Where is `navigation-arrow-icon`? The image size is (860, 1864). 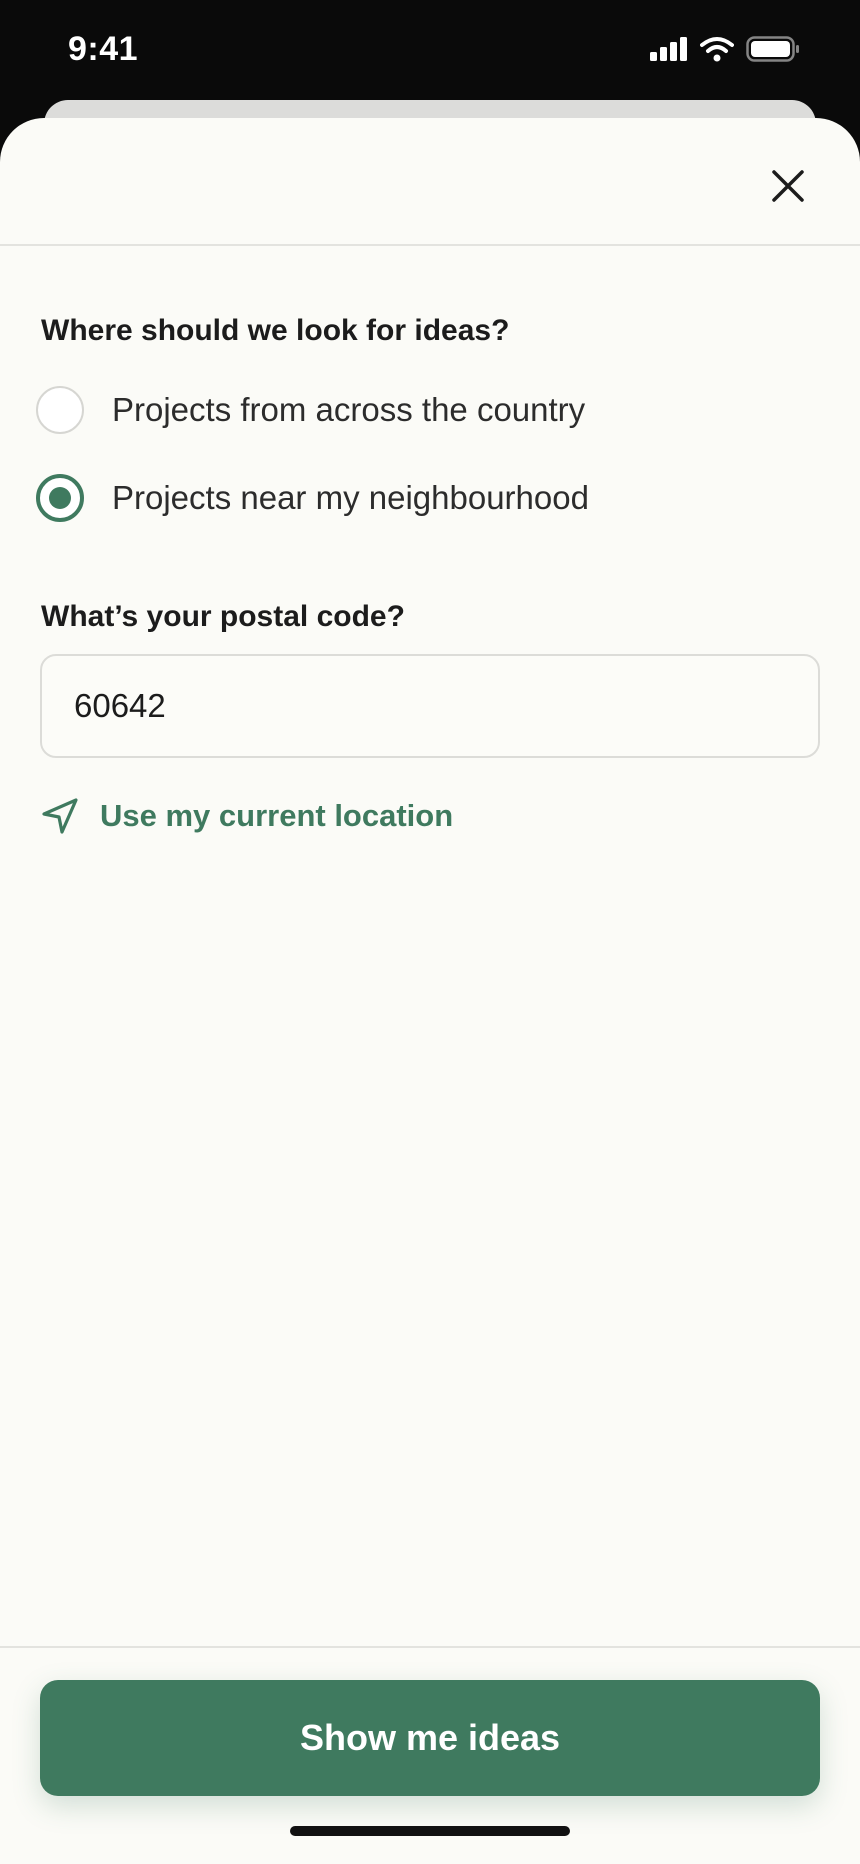
navigation-arrow-icon is located at coordinates (60, 816).